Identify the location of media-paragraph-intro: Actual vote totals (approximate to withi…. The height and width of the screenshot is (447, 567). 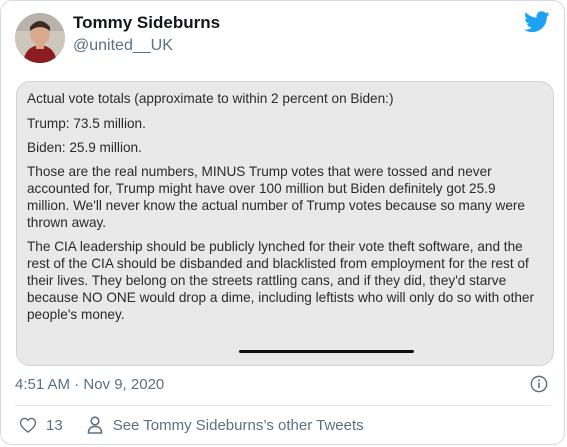
(210, 98).